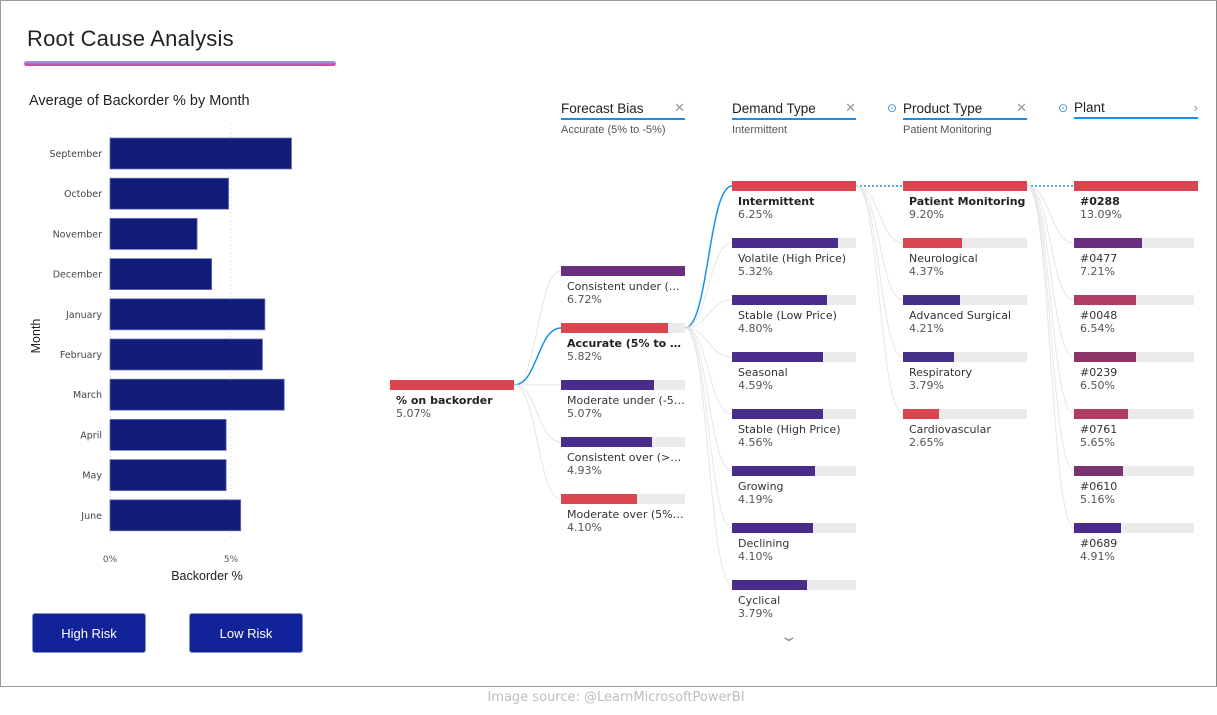 Image resolution: width=1217 pixels, height=715 pixels. Describe the element at coordinates (623, 457) in the screenshot. I see `tree-node: Consistent over (>20%)4.93%` at that location.